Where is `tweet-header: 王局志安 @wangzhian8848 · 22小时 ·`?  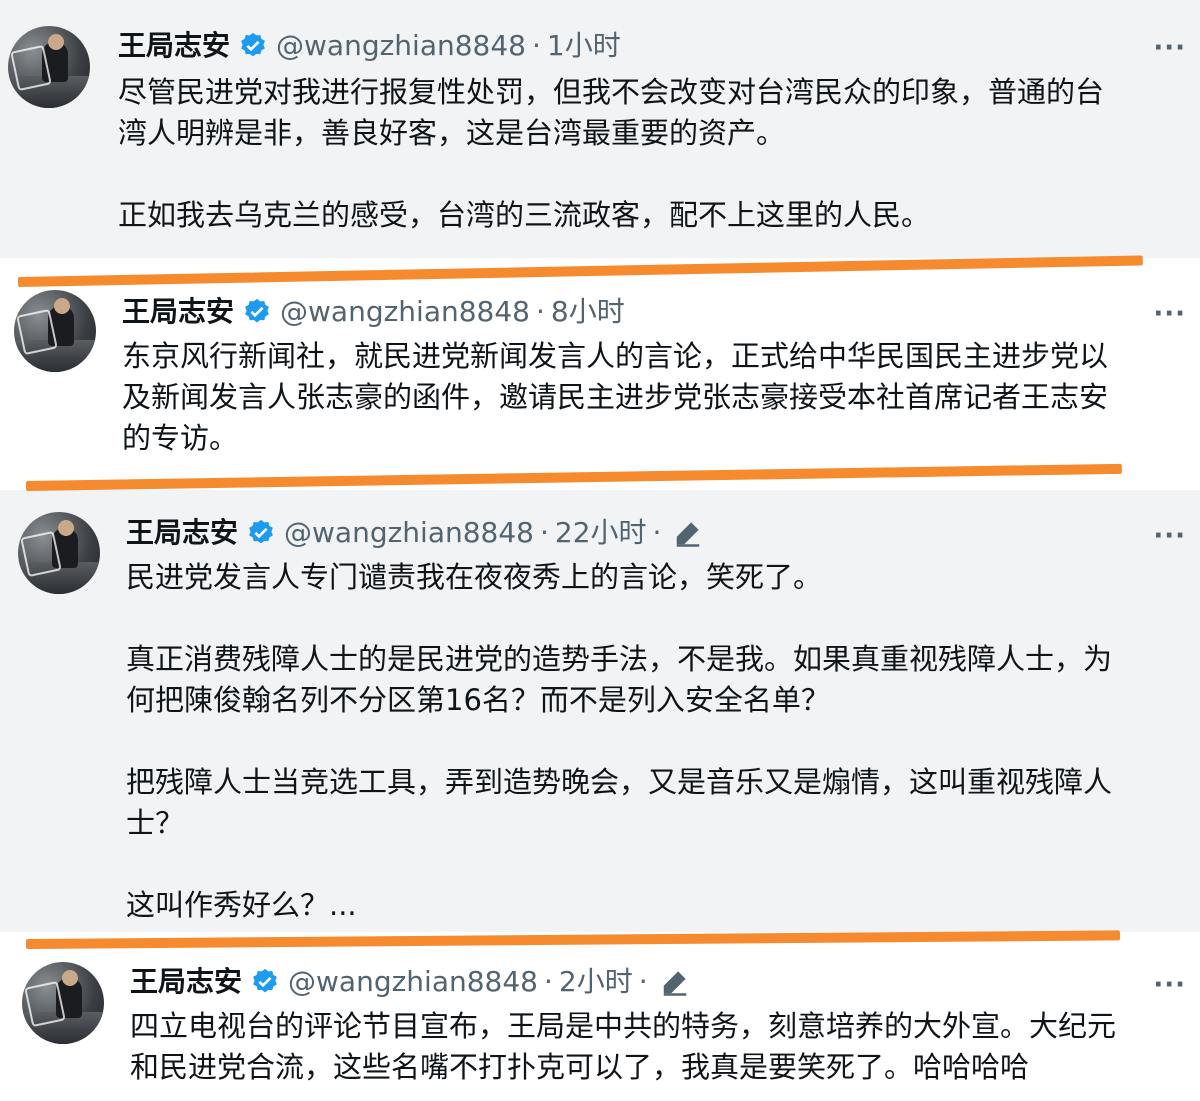
tweet-header: 王局志安 @wangzhian8848 · 22小时 · is located at coordinates (414, 533).